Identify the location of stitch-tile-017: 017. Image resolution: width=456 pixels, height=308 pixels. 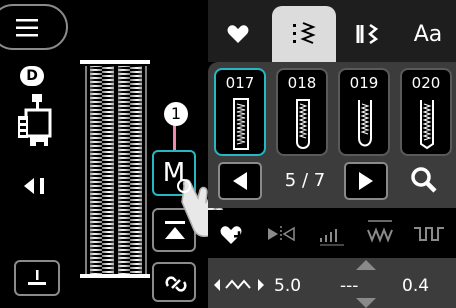
(240, 112).